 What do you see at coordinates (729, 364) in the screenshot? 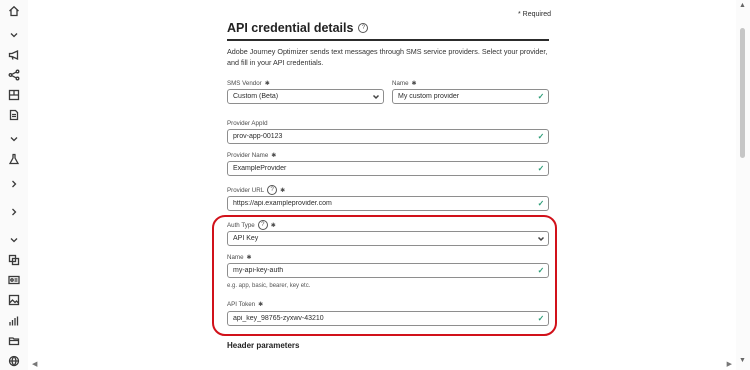
I see `scroll-right-icon: ▶` at bounding box center [729, 364].